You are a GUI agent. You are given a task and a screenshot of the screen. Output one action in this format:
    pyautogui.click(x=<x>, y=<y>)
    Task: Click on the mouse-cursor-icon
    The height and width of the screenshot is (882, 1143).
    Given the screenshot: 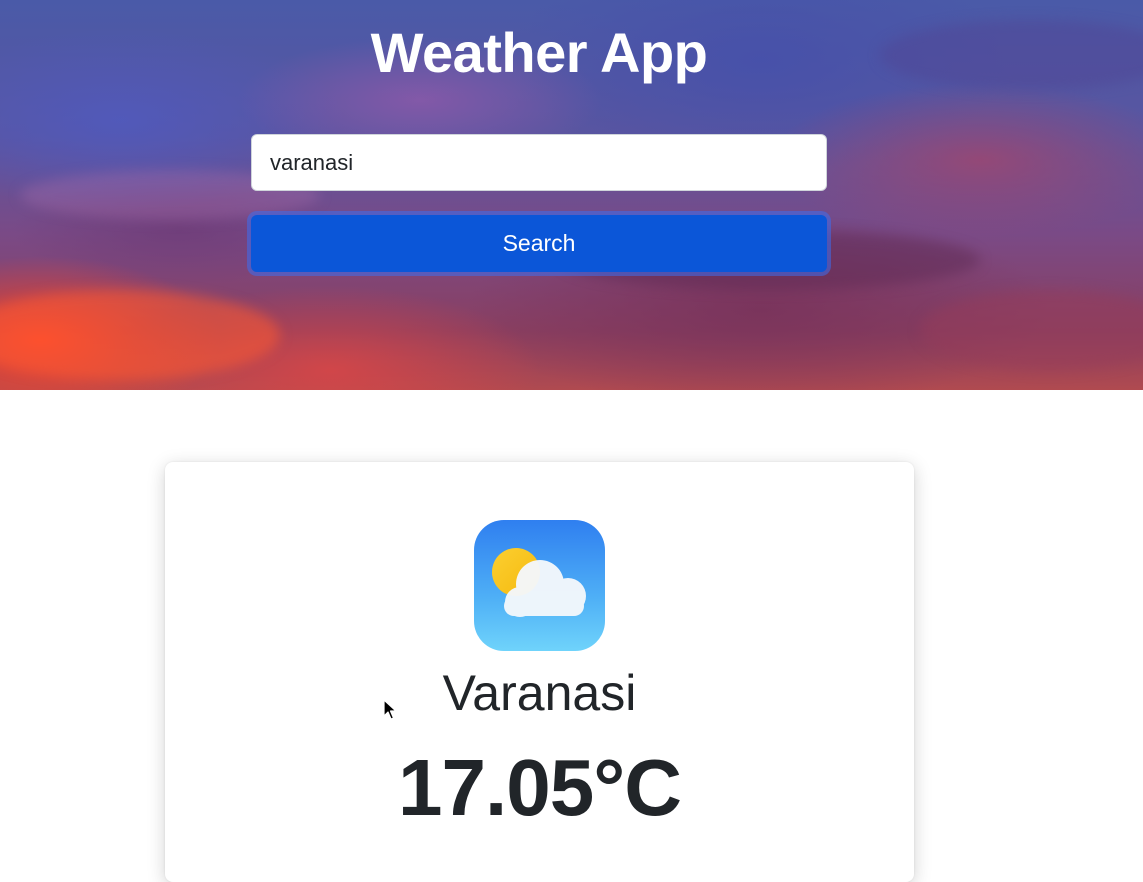 What is the action you would take?
    pyautogui.click(x=390, y=709)
    